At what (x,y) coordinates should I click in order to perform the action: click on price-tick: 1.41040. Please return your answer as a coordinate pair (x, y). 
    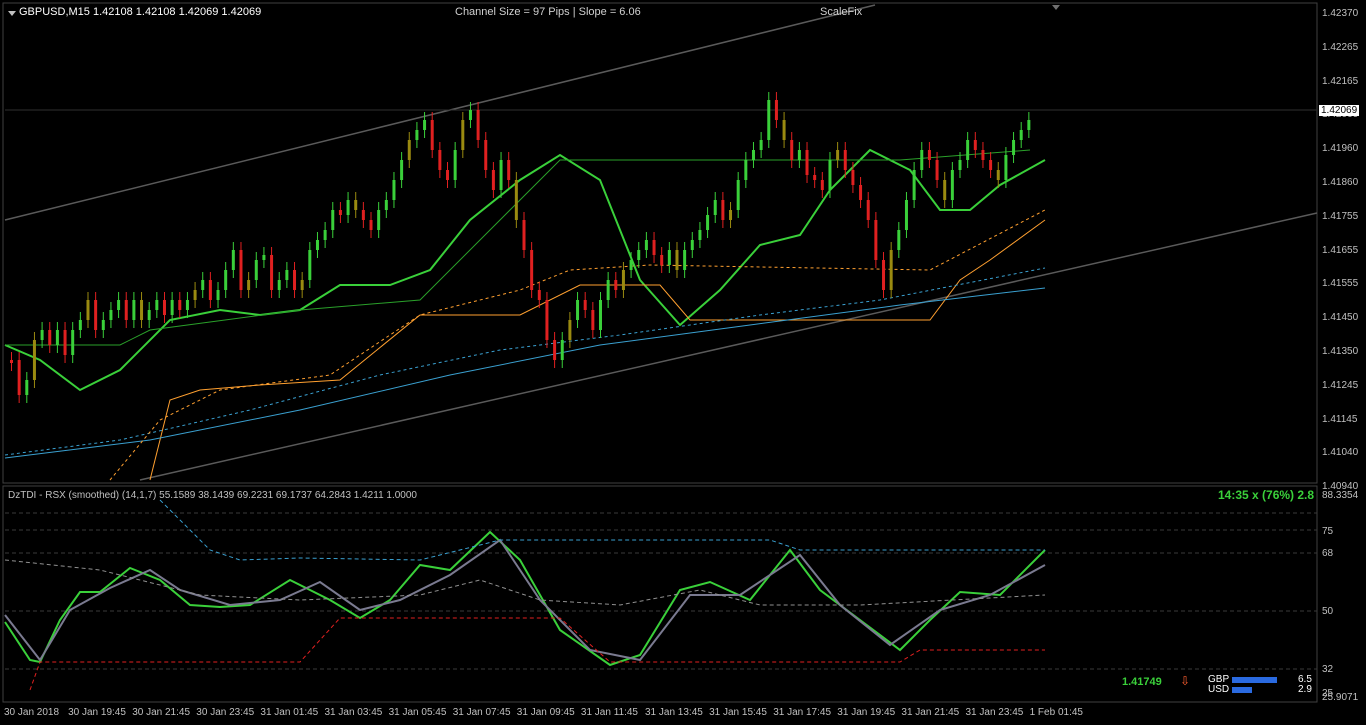
    Looking at the image, I should click on (1340, 453).